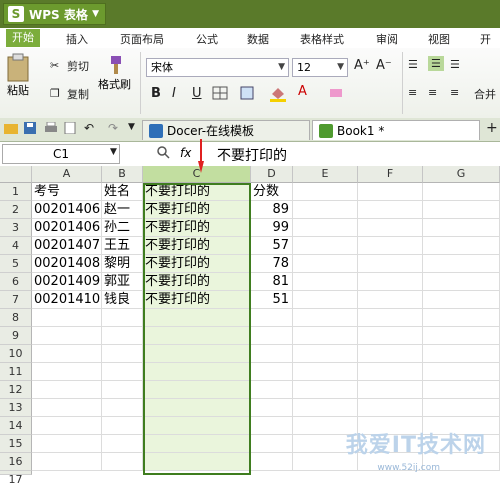  I want to click on border-icon, so click(220, 93).